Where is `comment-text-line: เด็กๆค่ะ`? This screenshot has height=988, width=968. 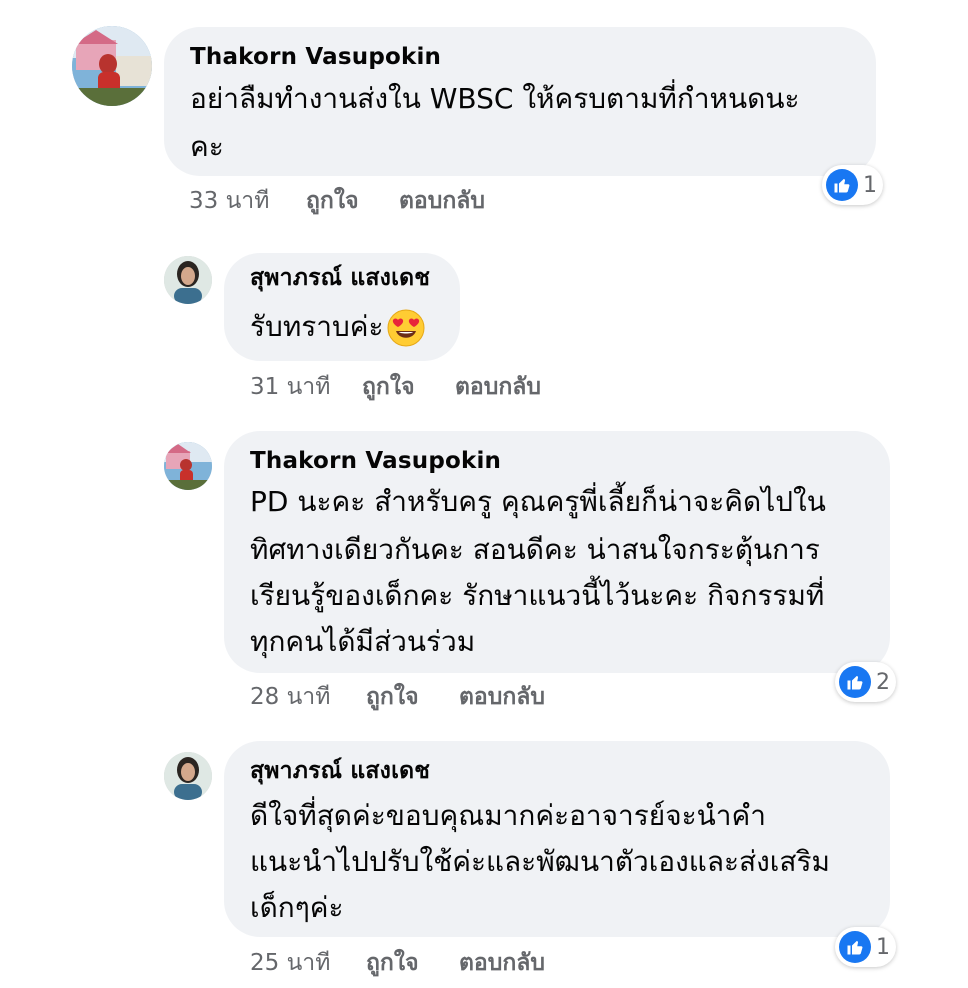
comment-text-line: เด็กๆค่ะ is located at coordinates (297, 907).